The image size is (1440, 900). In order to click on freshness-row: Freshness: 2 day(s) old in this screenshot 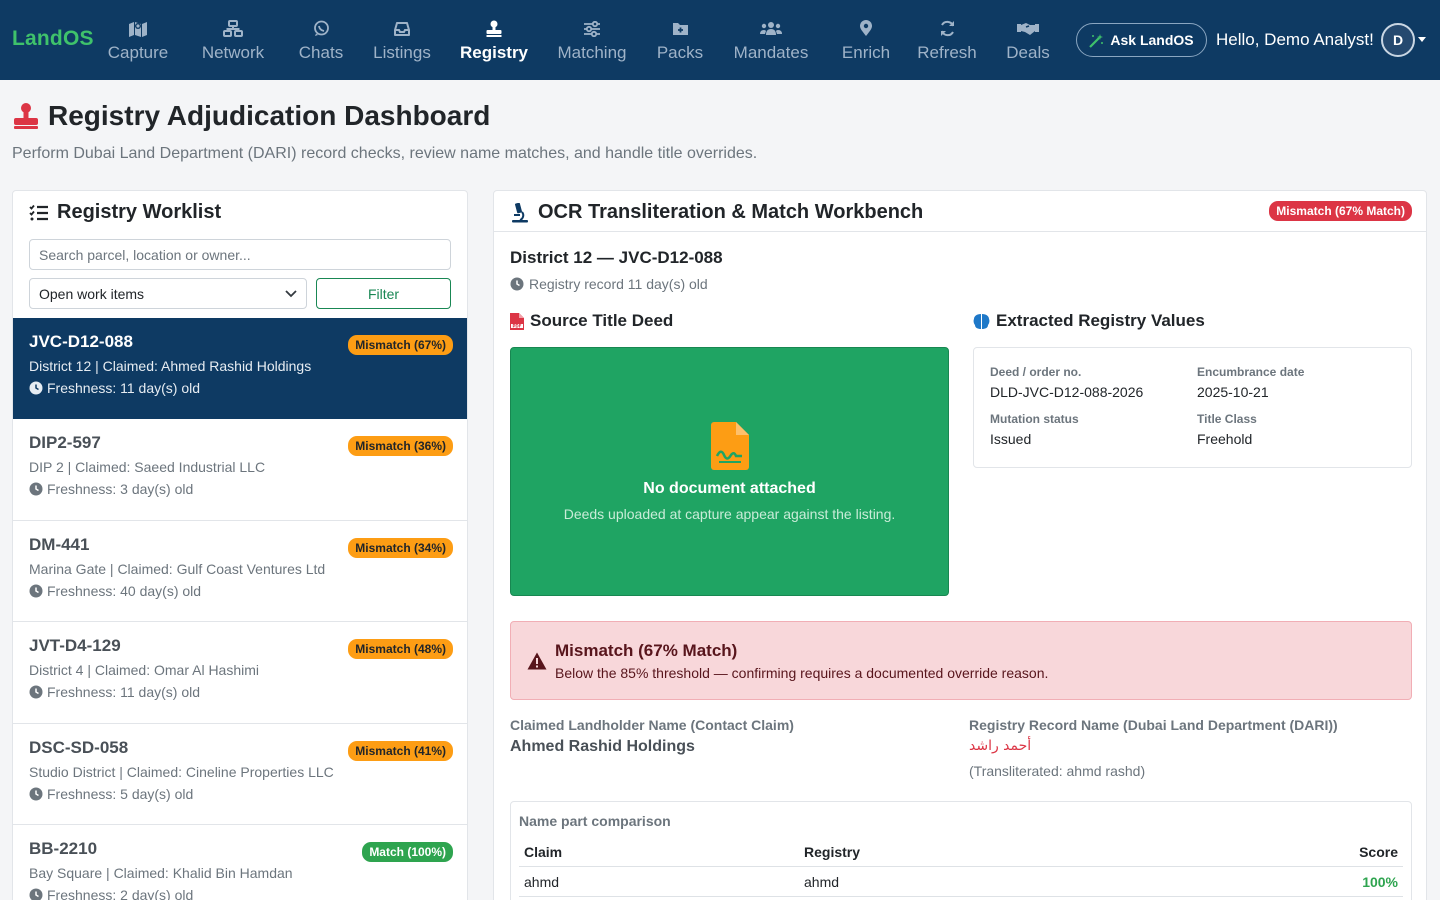, I will do `click(241, 893)`.